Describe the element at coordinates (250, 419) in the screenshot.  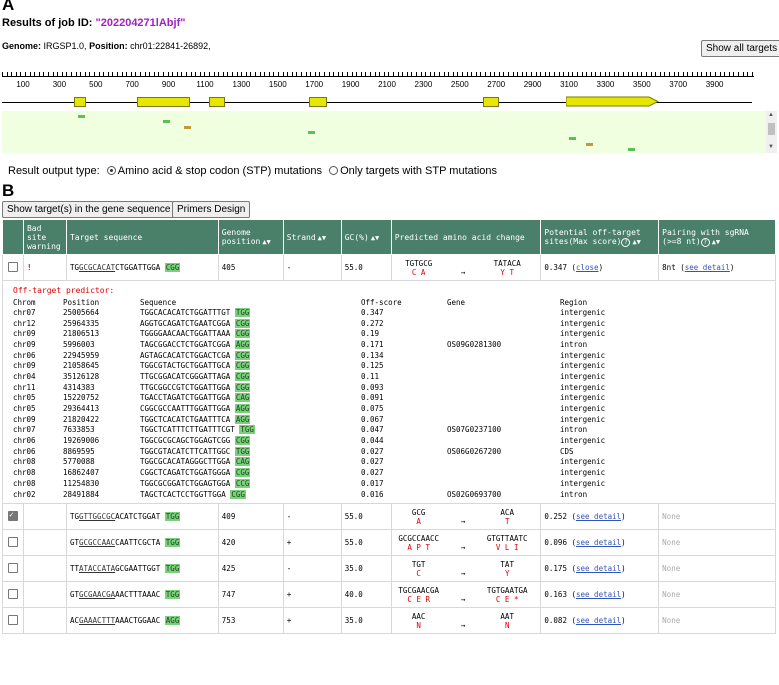
I see `offtarget-sequence: TGGCTCACATCTGAATTTCA AGG` at that location.